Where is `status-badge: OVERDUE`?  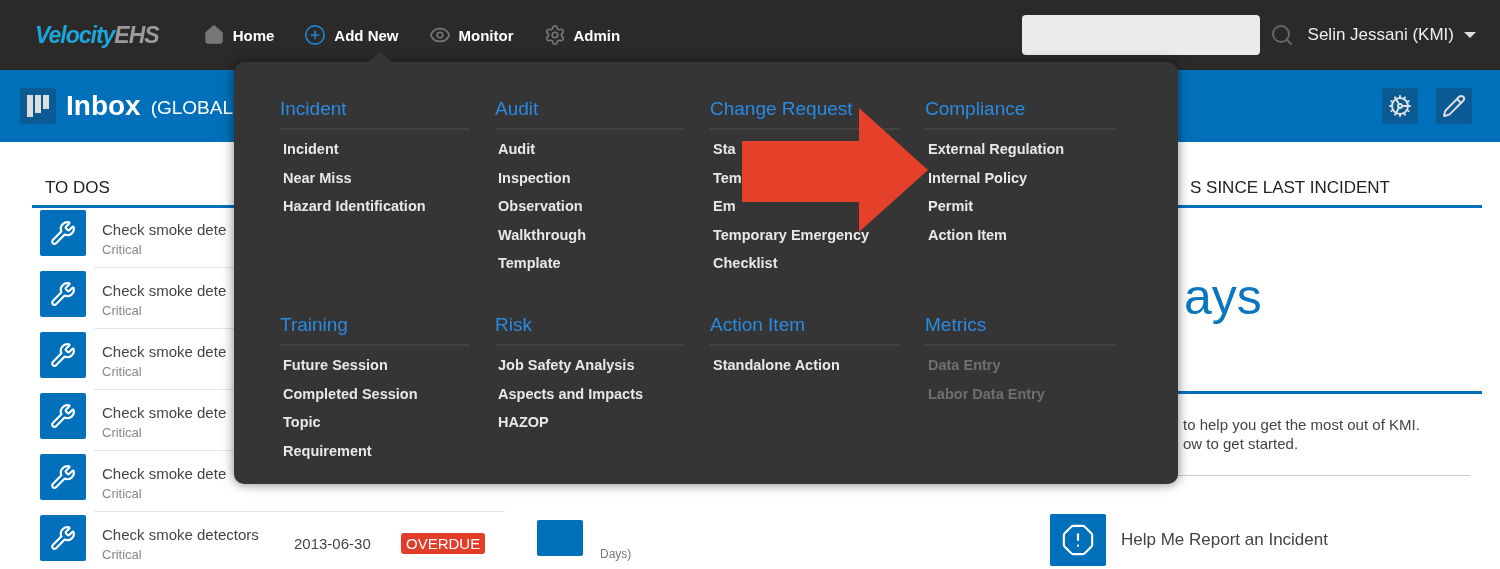
status-badge: OVERDUE is located at coordinates (443, 543).